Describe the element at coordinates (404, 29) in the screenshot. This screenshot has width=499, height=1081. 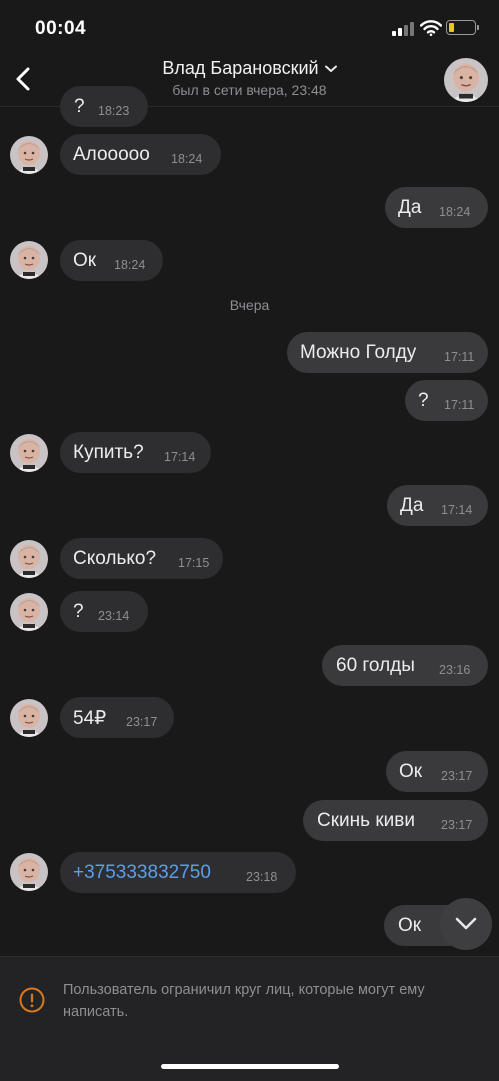
I see `signal-icon` at that location.